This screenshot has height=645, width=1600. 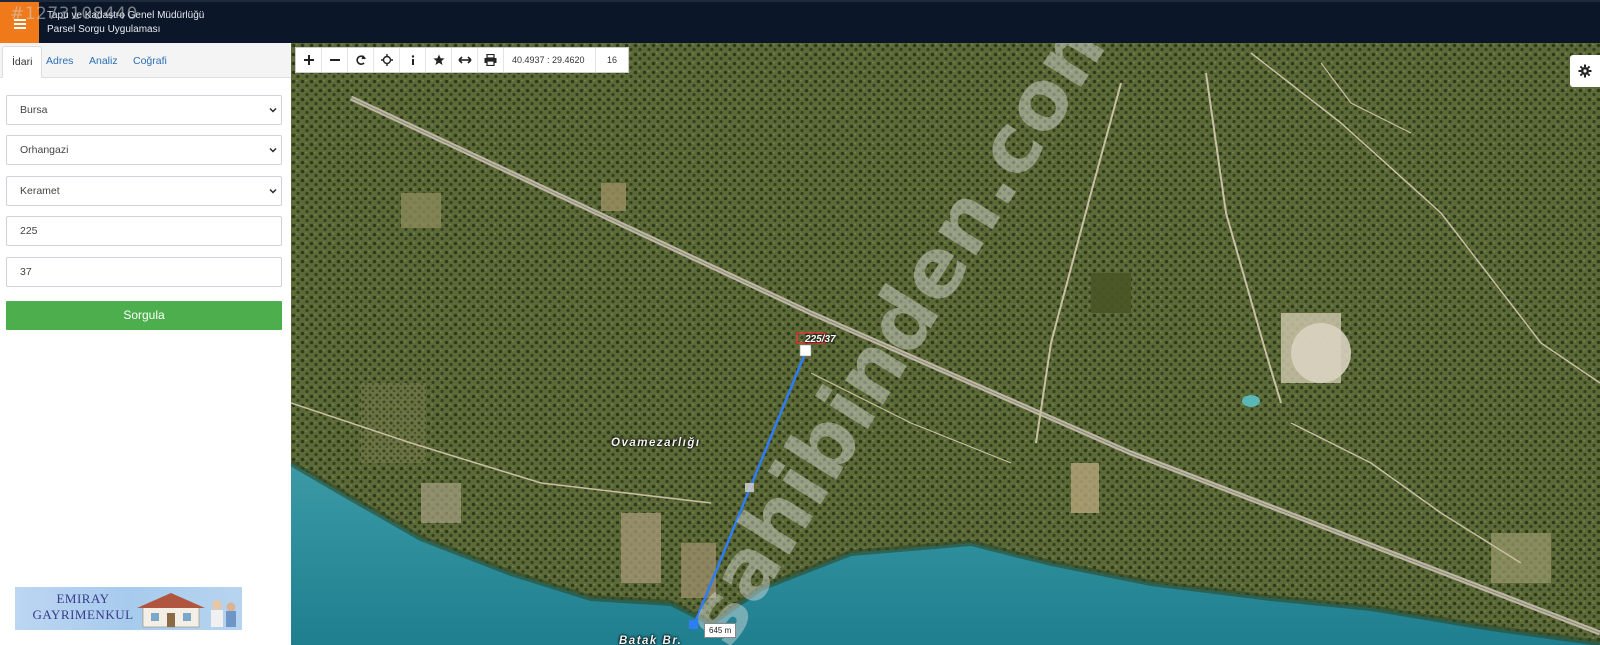 I want to click on refresh-button, so click(x=361, y=60).